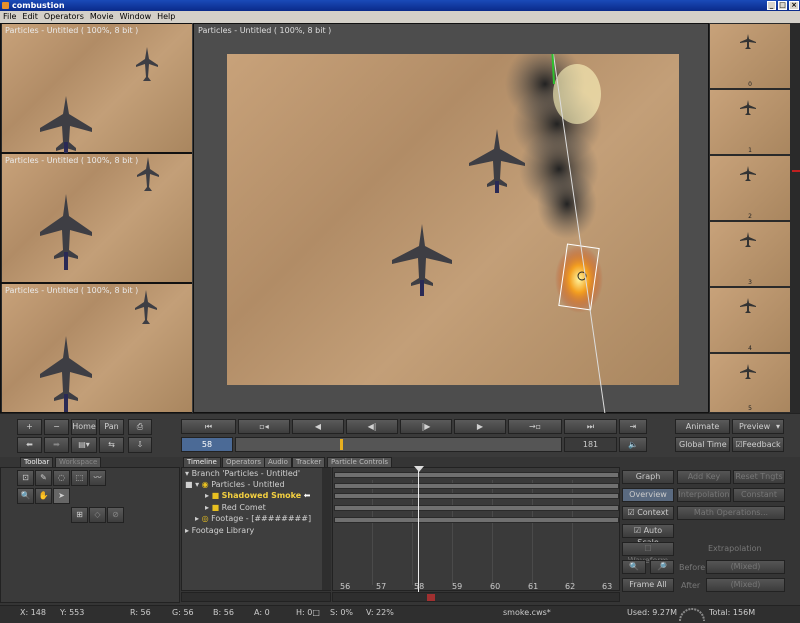 This screenshot has width=800, height=623. What do you see at coordinates (25, 478) in the screenshot?
I see `selection-tool-icon: ⊡` at bounding box center [25, 478].